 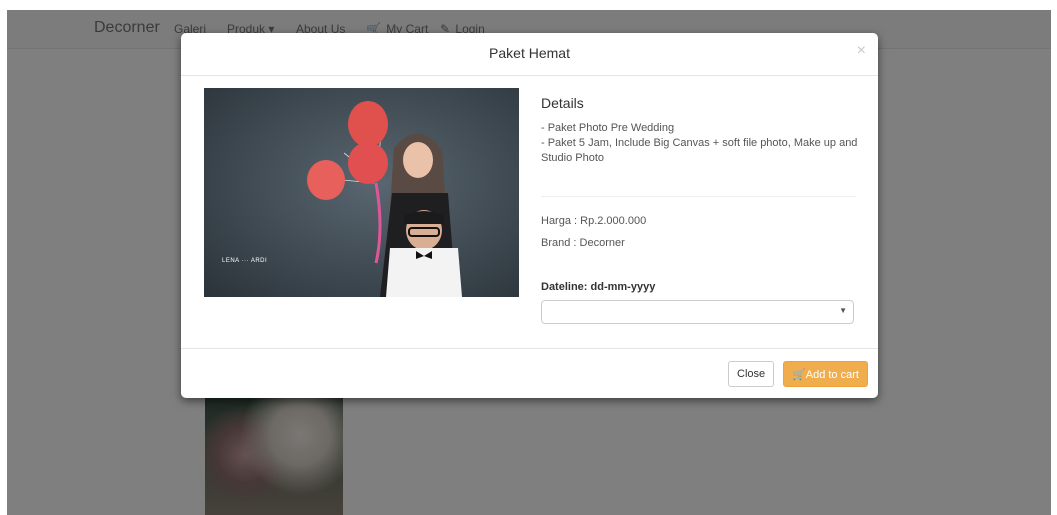 I want to click on couple-photo-illustration, so click(x=384, y=199).